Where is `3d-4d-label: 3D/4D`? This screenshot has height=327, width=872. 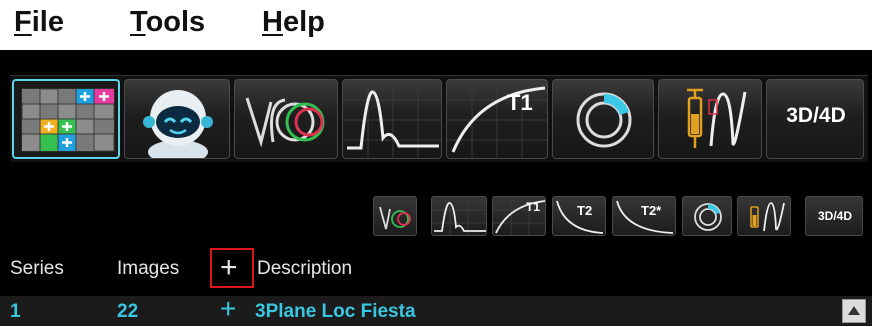
3d-4d-label: 3D/4D is located at coordinates (816, 115).